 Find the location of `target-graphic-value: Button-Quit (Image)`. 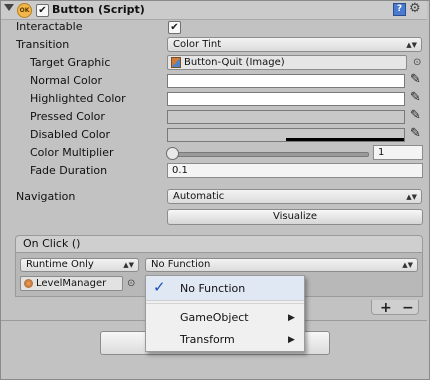

target-graphic-value: Button-Quit (Image) is located at coordinates (234, 62).